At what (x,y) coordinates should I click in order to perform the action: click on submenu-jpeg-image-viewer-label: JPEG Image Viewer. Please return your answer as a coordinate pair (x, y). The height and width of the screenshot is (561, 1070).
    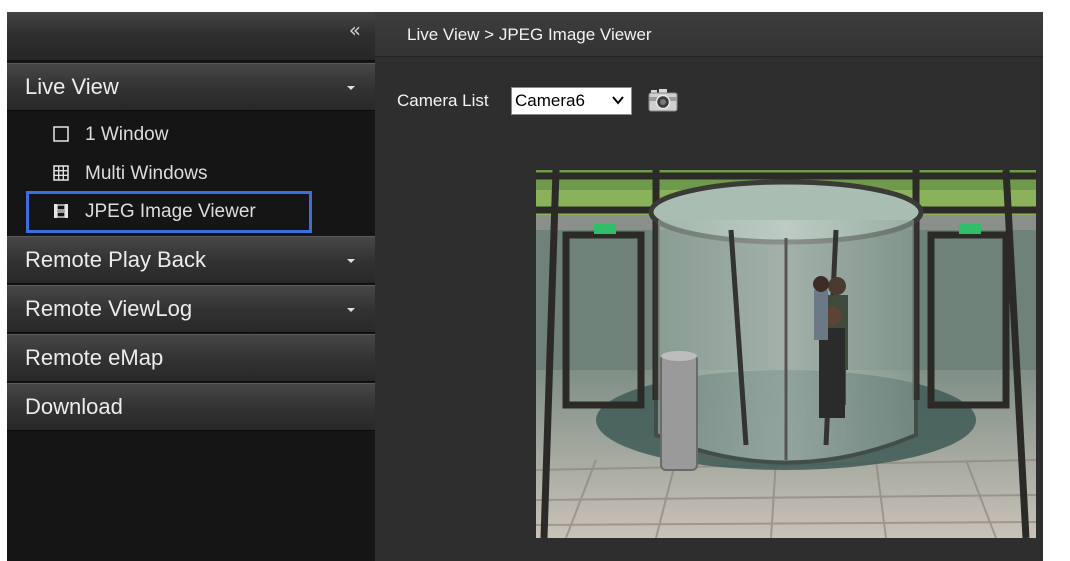
    Looking at the image, I should click on (170, 211).